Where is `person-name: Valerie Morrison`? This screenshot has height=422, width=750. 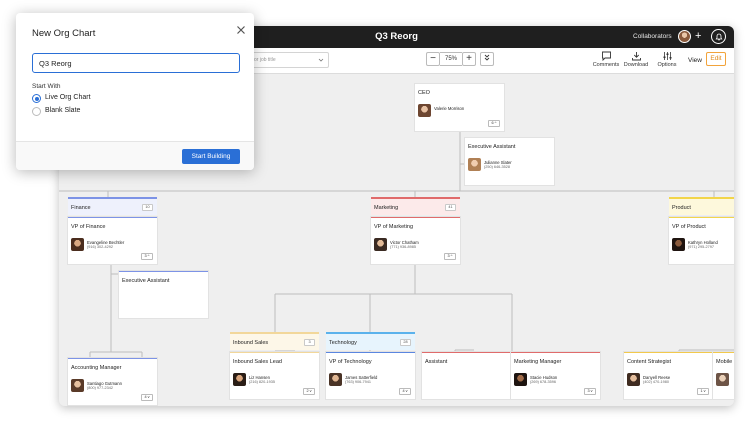
person-name: Valerie Morrison is located at coordinates (449, 108).